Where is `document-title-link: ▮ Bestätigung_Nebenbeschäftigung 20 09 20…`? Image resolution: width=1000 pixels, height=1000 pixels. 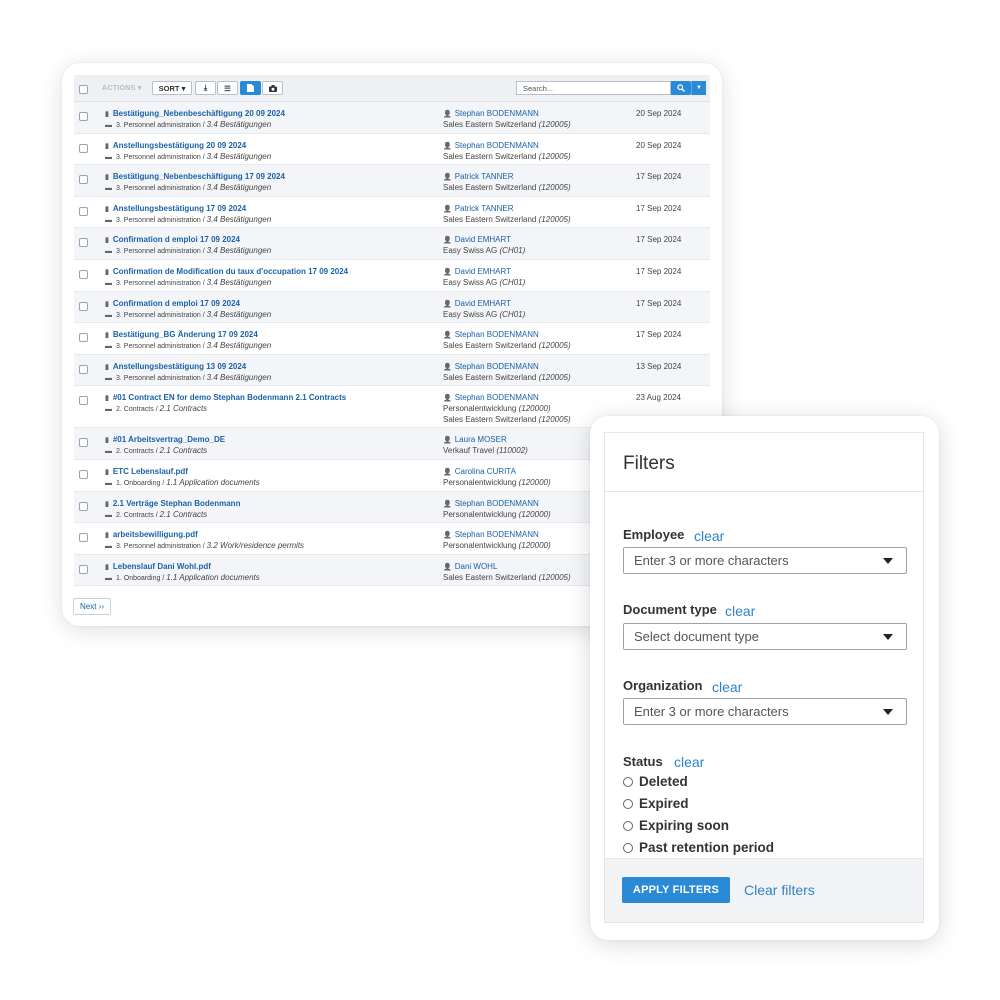
document-title-link: ▮ Bestätigung_Nebenbeschäftigung 20 09 20… is located at coordinates (195, 113).